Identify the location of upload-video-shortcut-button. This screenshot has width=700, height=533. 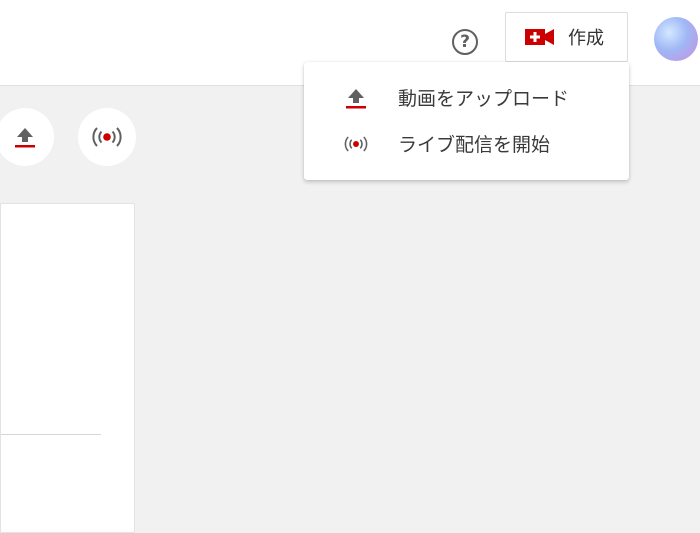
(27, 137).